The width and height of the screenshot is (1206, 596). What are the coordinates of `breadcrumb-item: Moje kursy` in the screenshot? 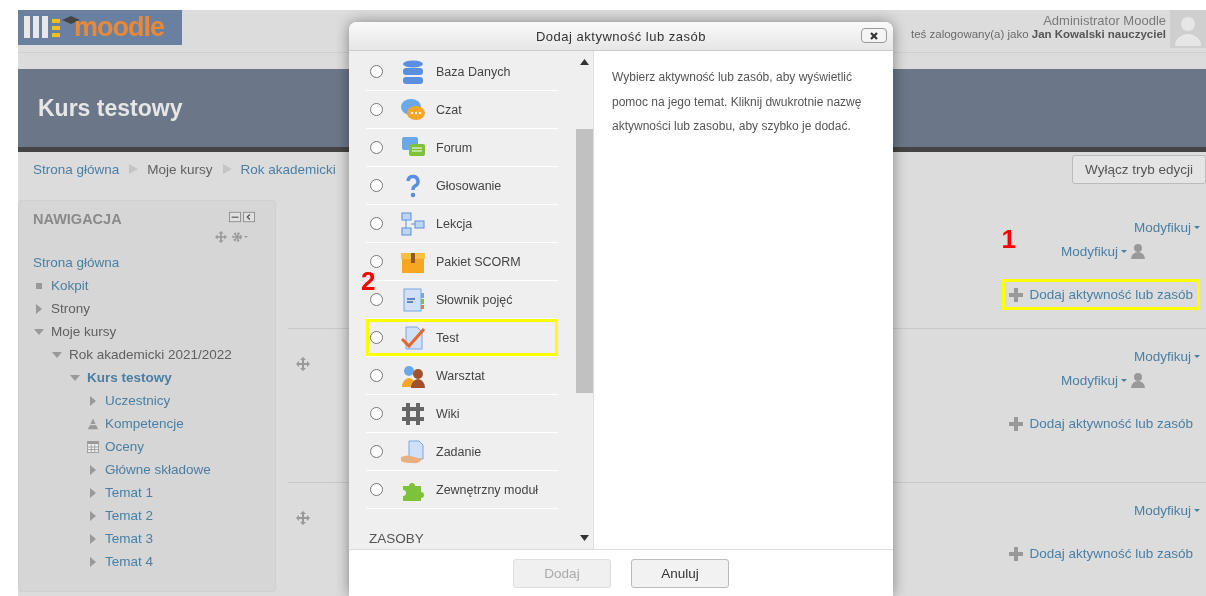 It's located at (180, 169).